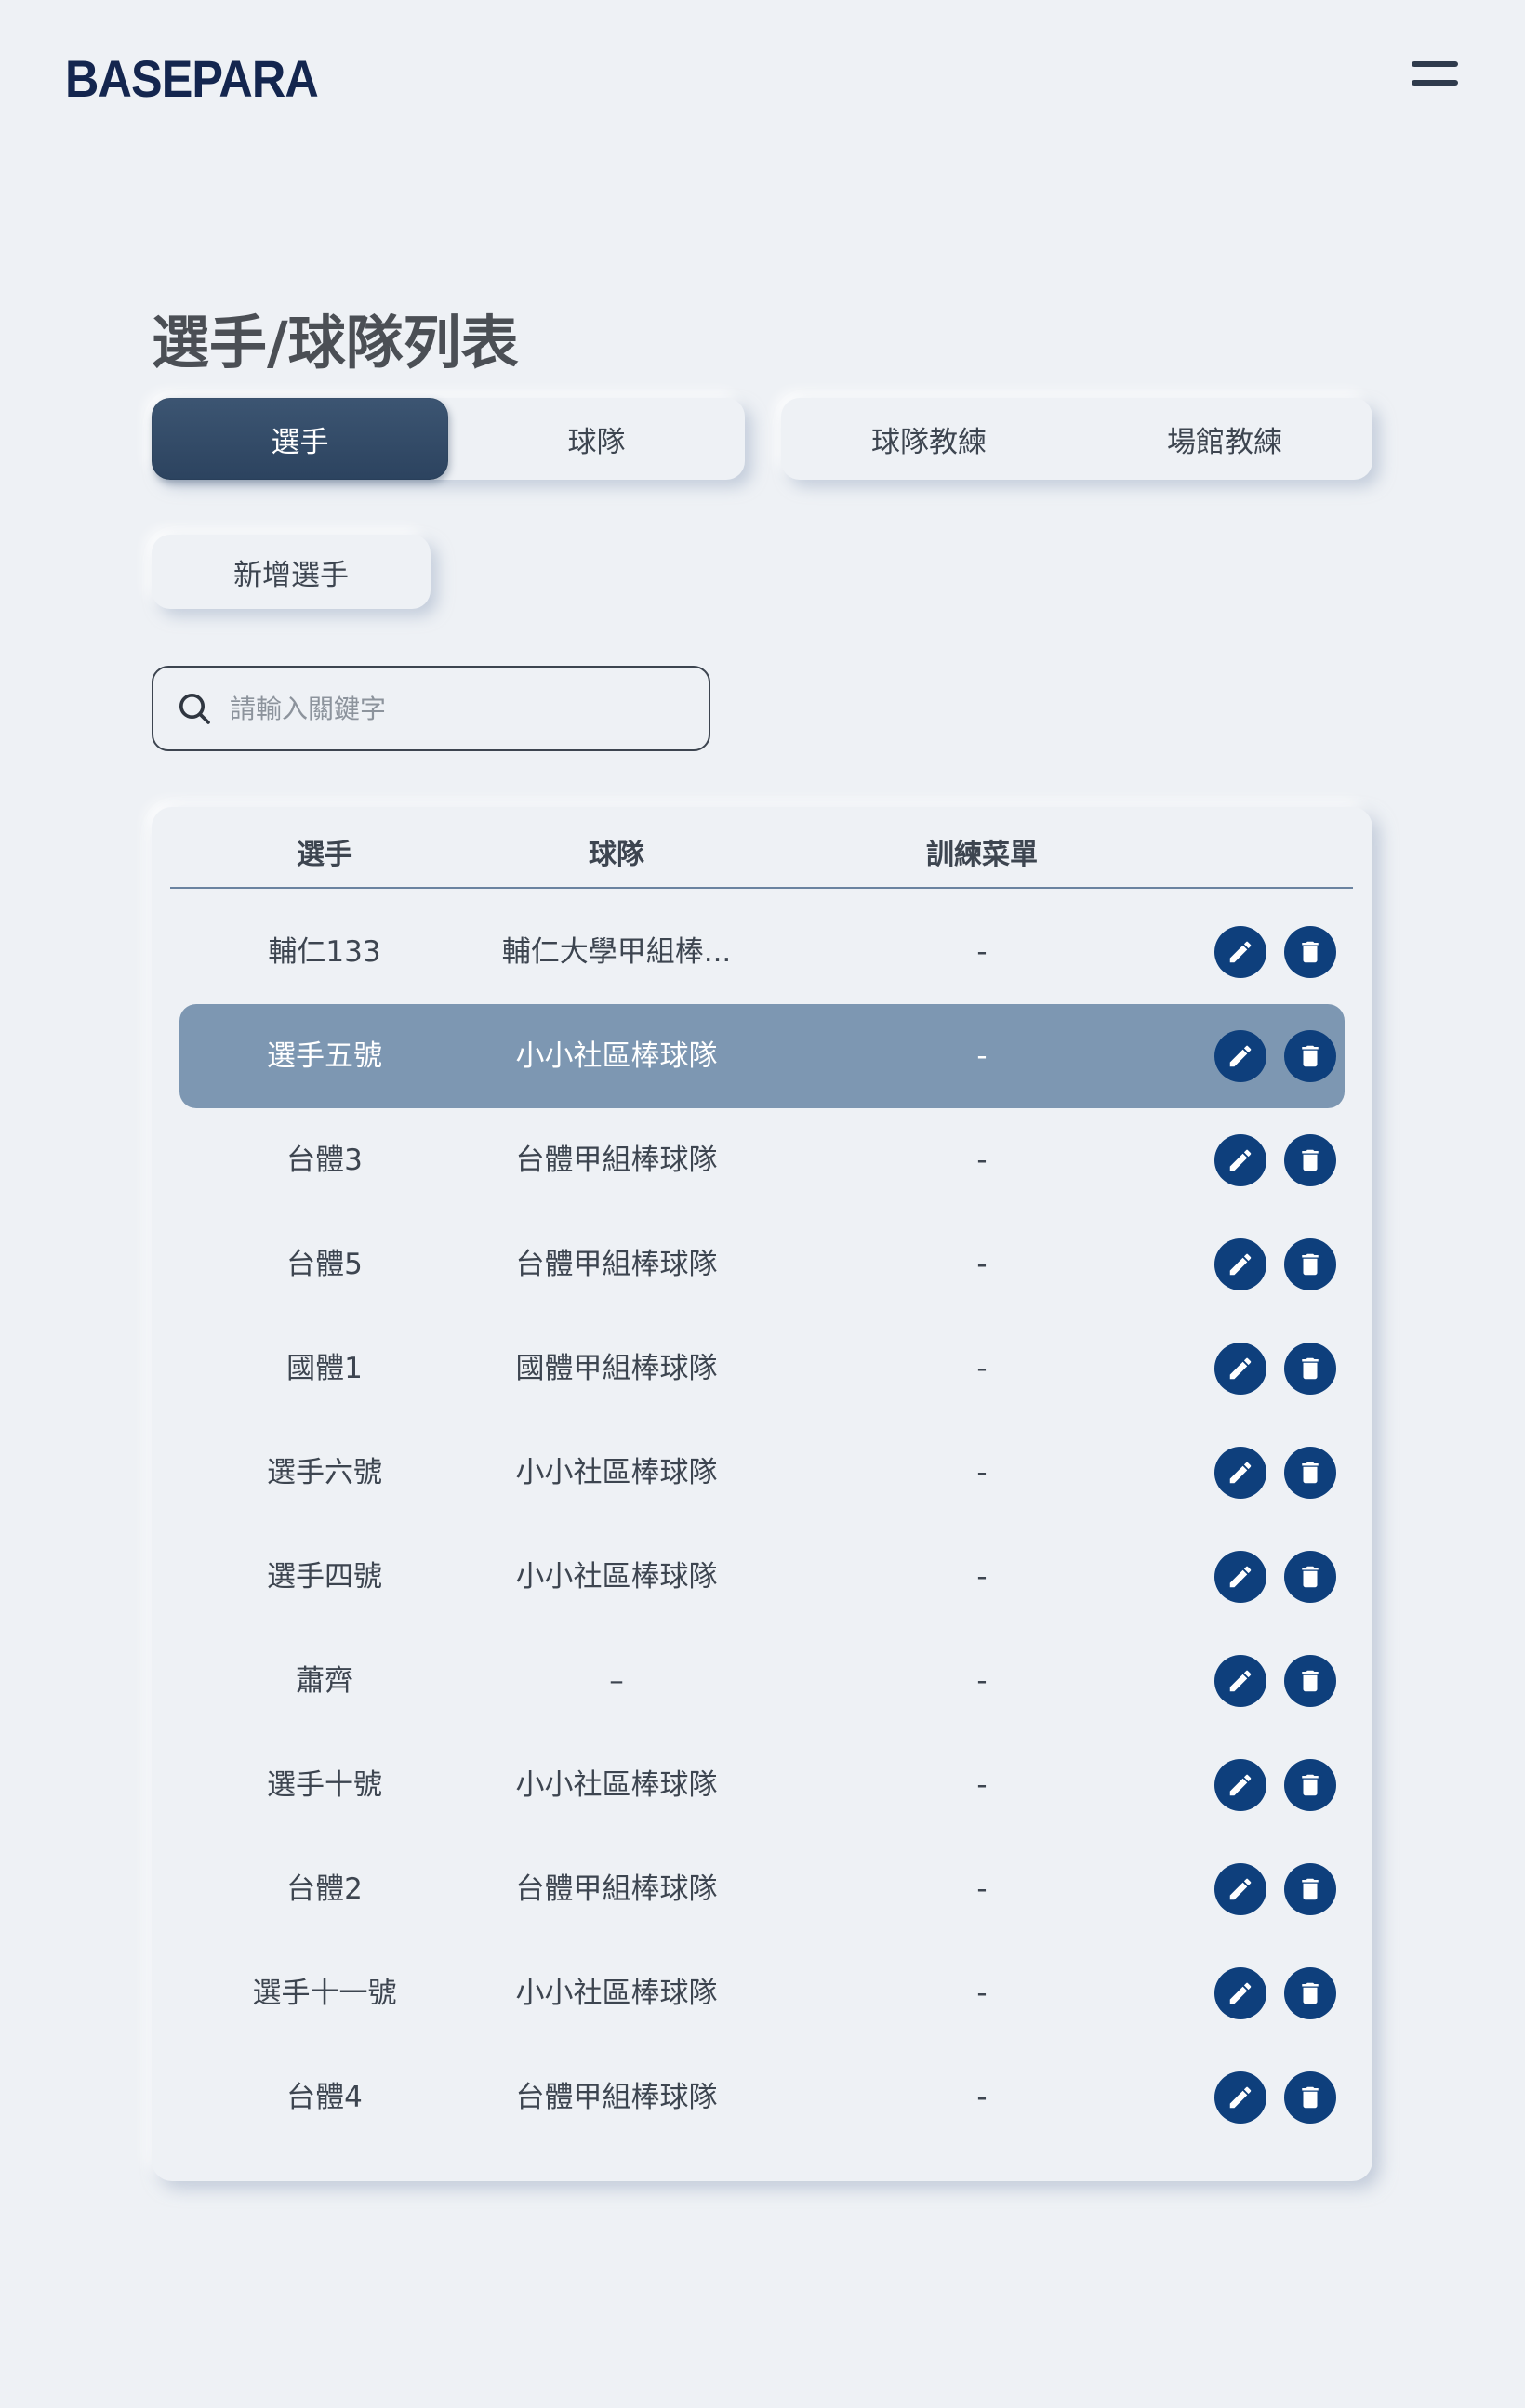 The width and height of the screenshot is (1525, 2408). What do you see at coordinates (324, 1264) in the screenshot?
I see `cell-player: 台體5` at bounding box center [324, 1264].